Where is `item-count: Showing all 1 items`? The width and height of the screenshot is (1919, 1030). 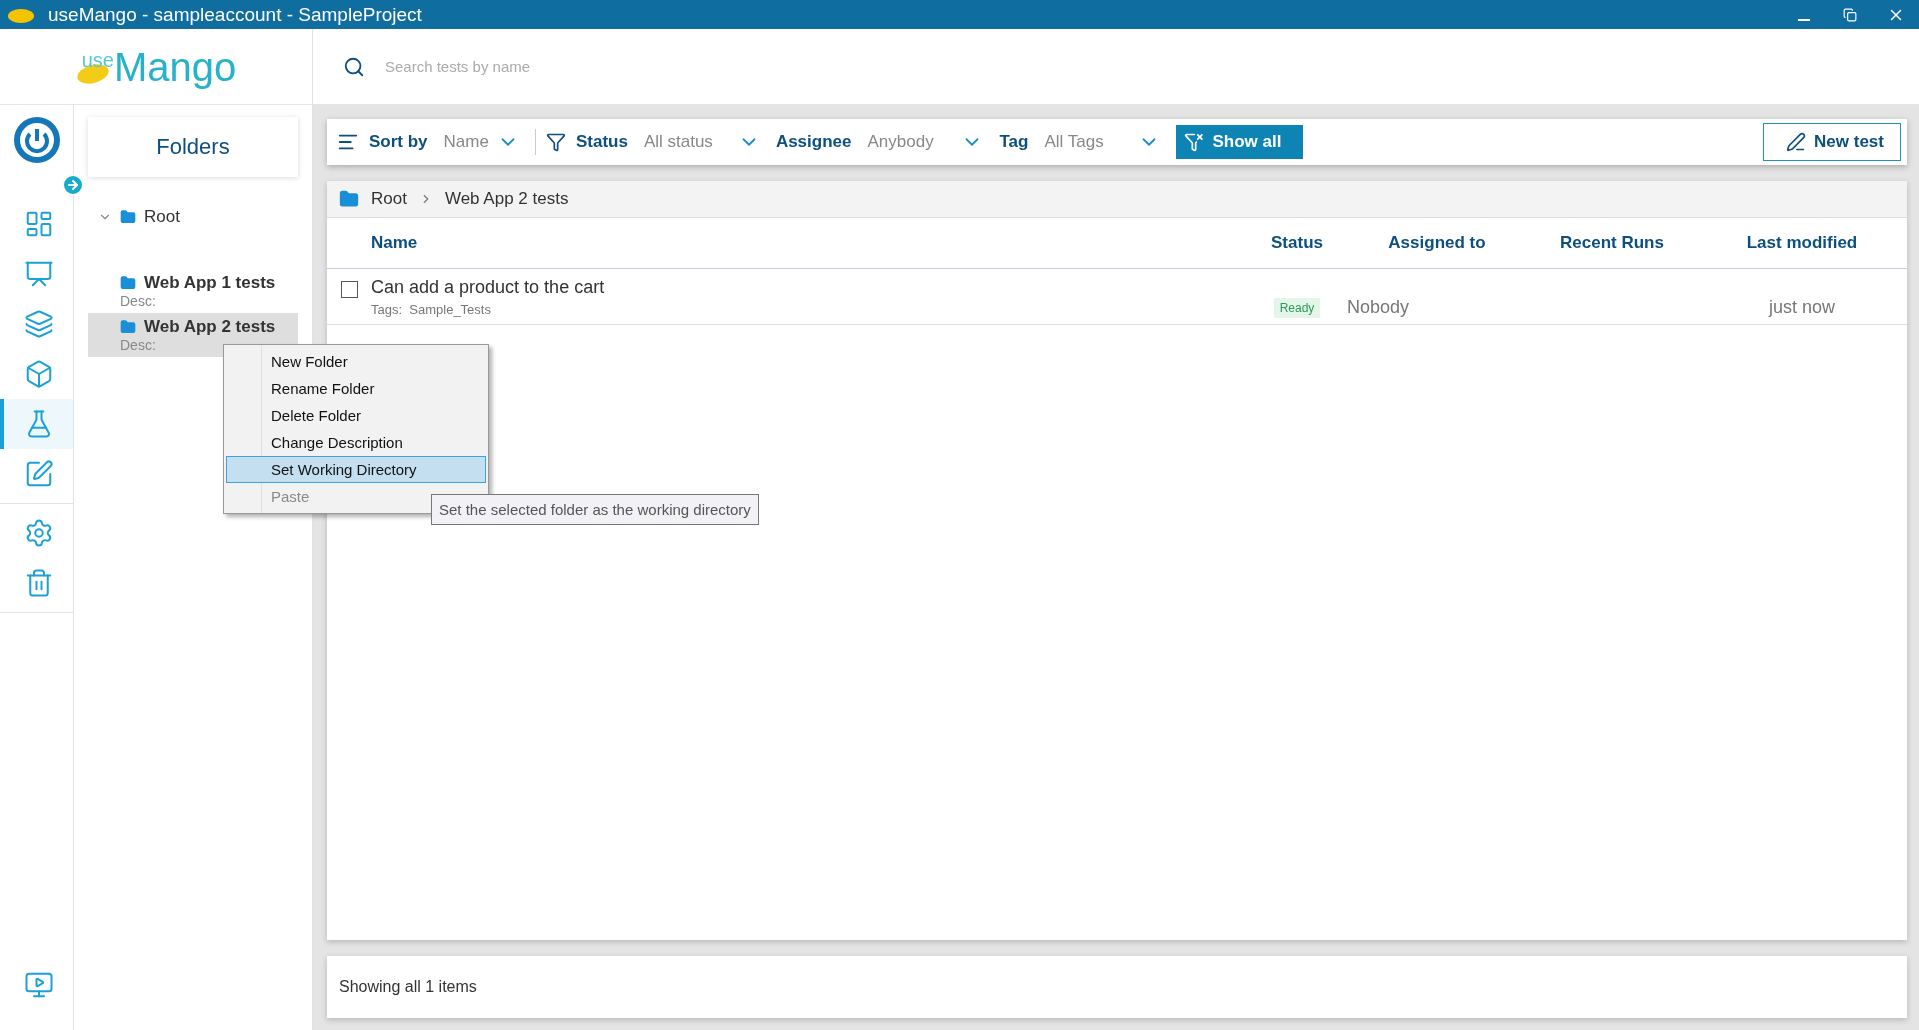
item-count: Showing all 1 items is located at coordinates (408, 987).